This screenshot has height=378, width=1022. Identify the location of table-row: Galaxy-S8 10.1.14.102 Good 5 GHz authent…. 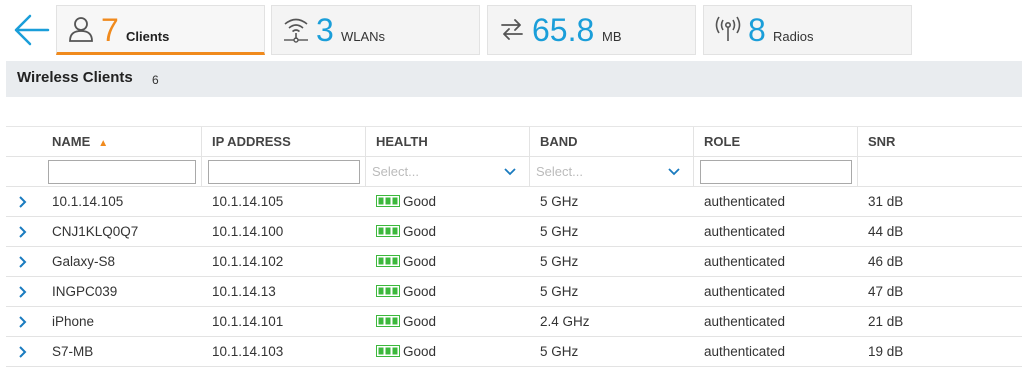
(514, 262).